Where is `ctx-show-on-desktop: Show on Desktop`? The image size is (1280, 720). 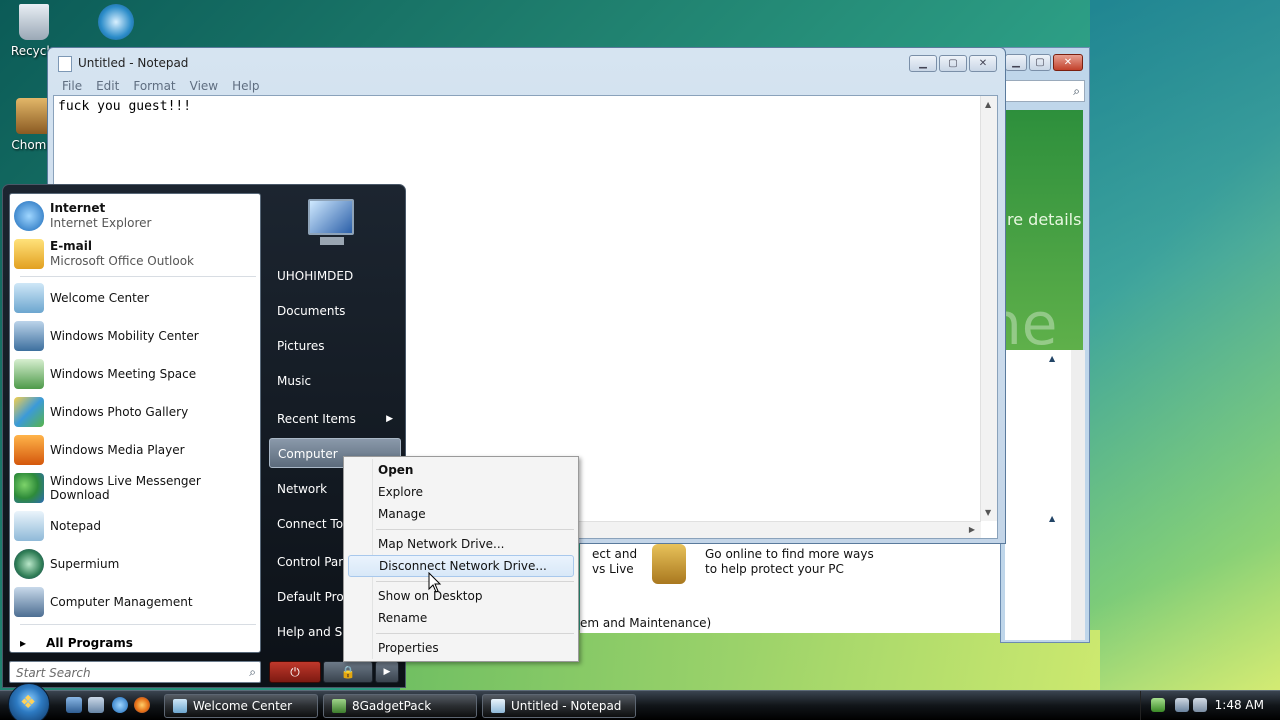 ctx-show-on-desktop: Show on Desktop is located at coordinates (461, 596).